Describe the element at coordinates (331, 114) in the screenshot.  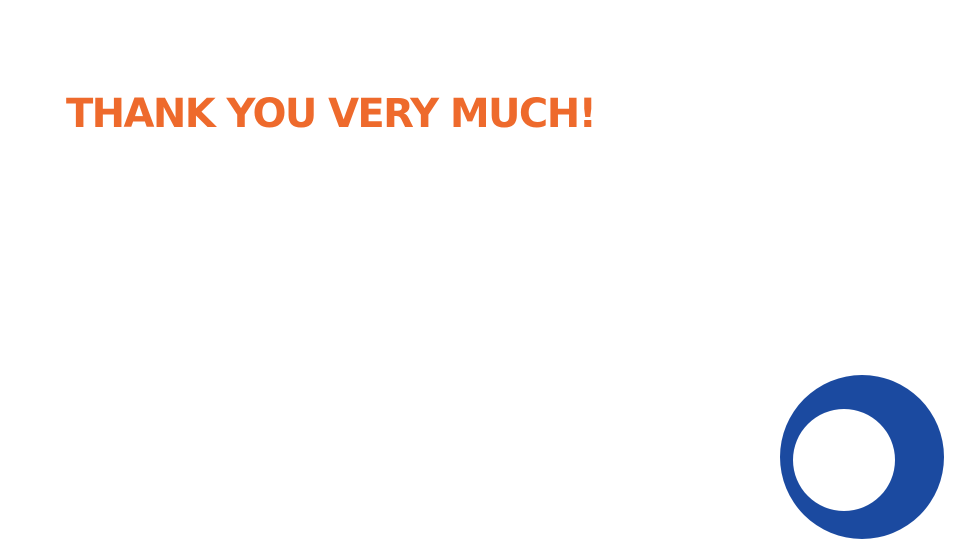
I see `slide-title: THANK YOU VERY MUCH!` at that location.